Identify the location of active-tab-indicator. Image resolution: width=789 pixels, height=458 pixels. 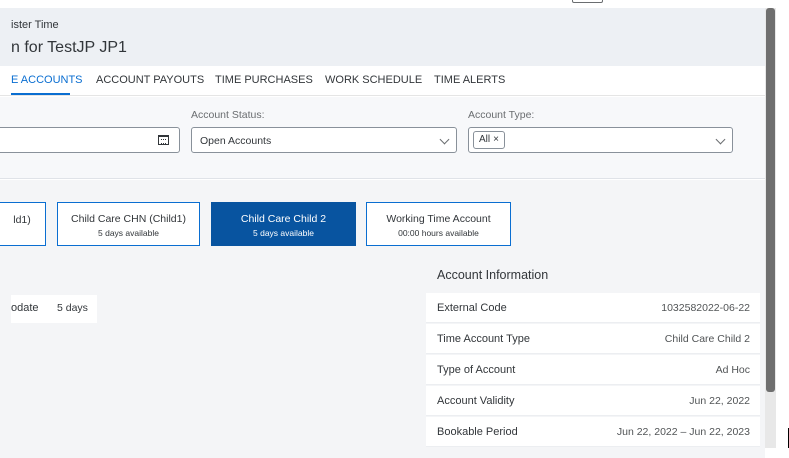
(40, 94).